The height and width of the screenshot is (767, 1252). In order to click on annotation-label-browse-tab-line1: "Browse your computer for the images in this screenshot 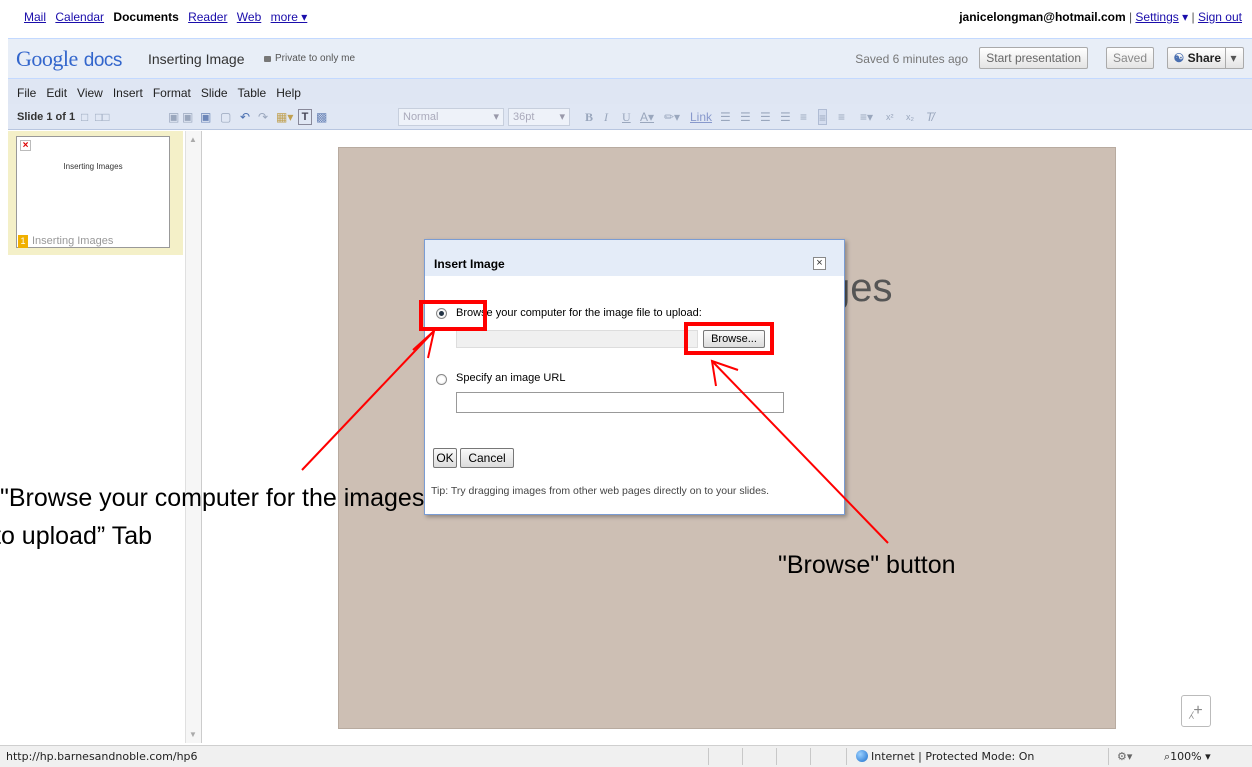, I will do `click(212, 498)`.